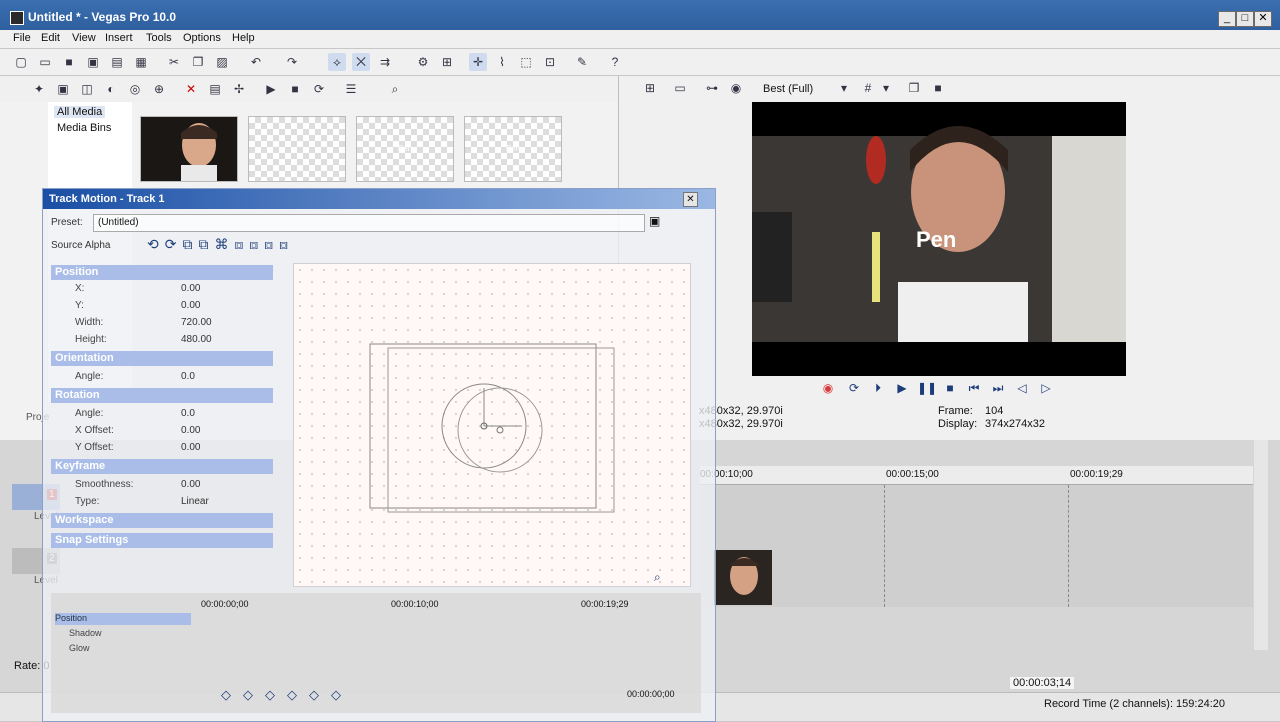  What do you see at coordinates (292, 62) in the screenshot?
I see `redo-icon: ↷` at bounding box center [292, 62].